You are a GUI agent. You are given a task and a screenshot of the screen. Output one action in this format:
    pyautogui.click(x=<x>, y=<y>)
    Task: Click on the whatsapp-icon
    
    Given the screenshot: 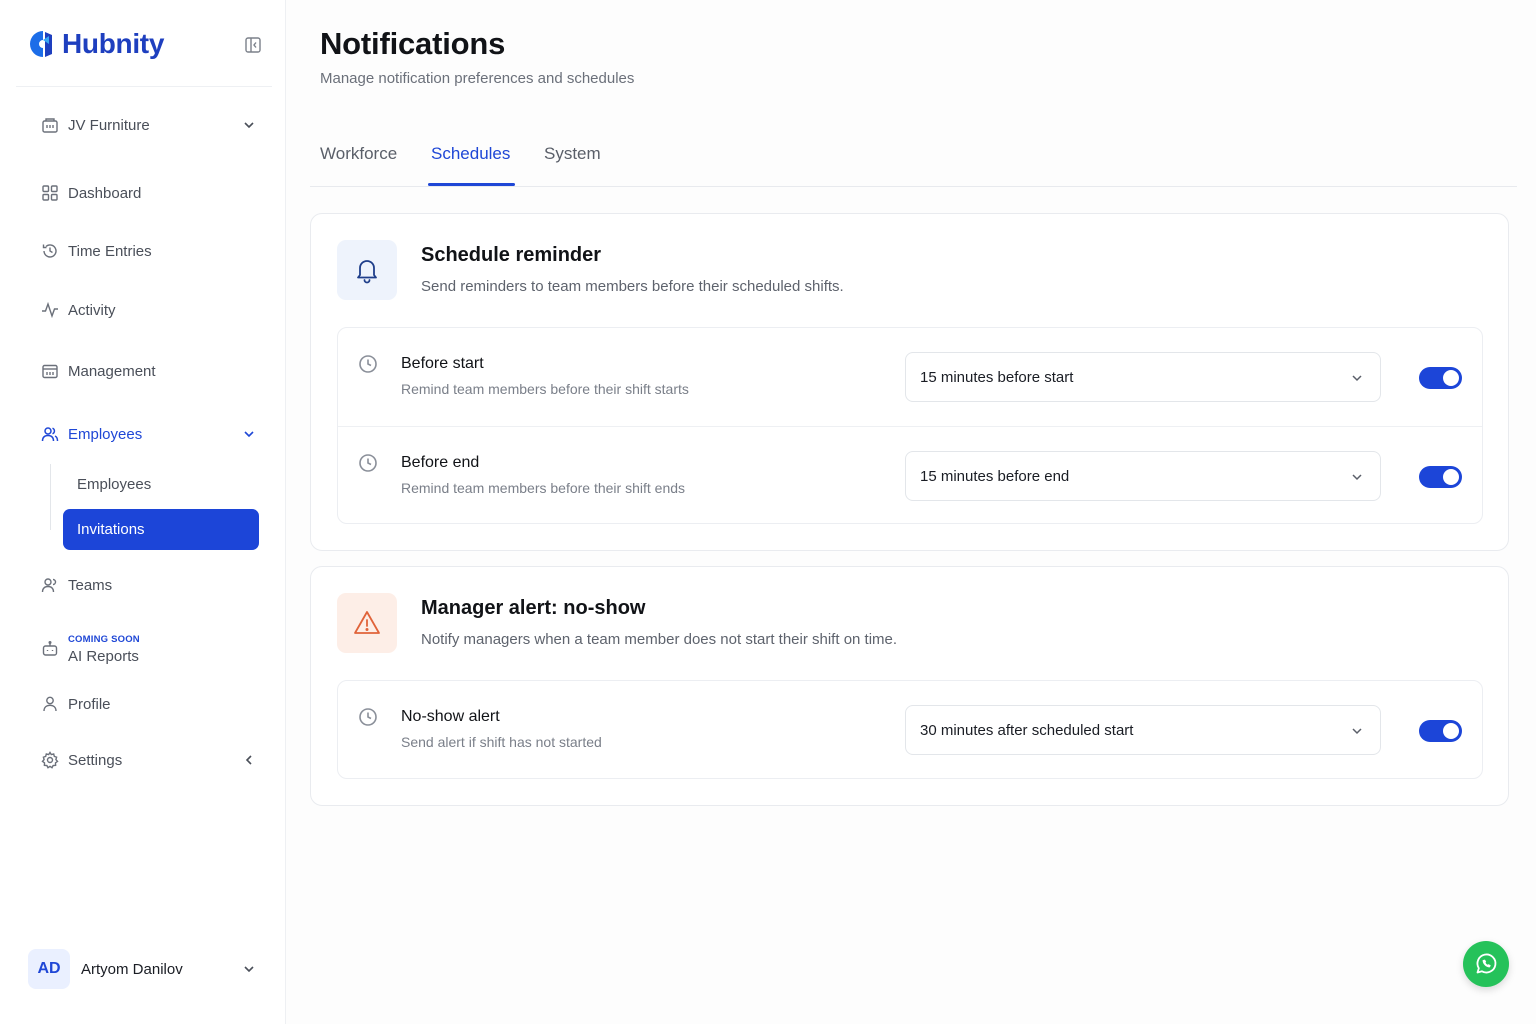 What is the action you would take?
    pyautogui.click(x=1486, y=963)
    